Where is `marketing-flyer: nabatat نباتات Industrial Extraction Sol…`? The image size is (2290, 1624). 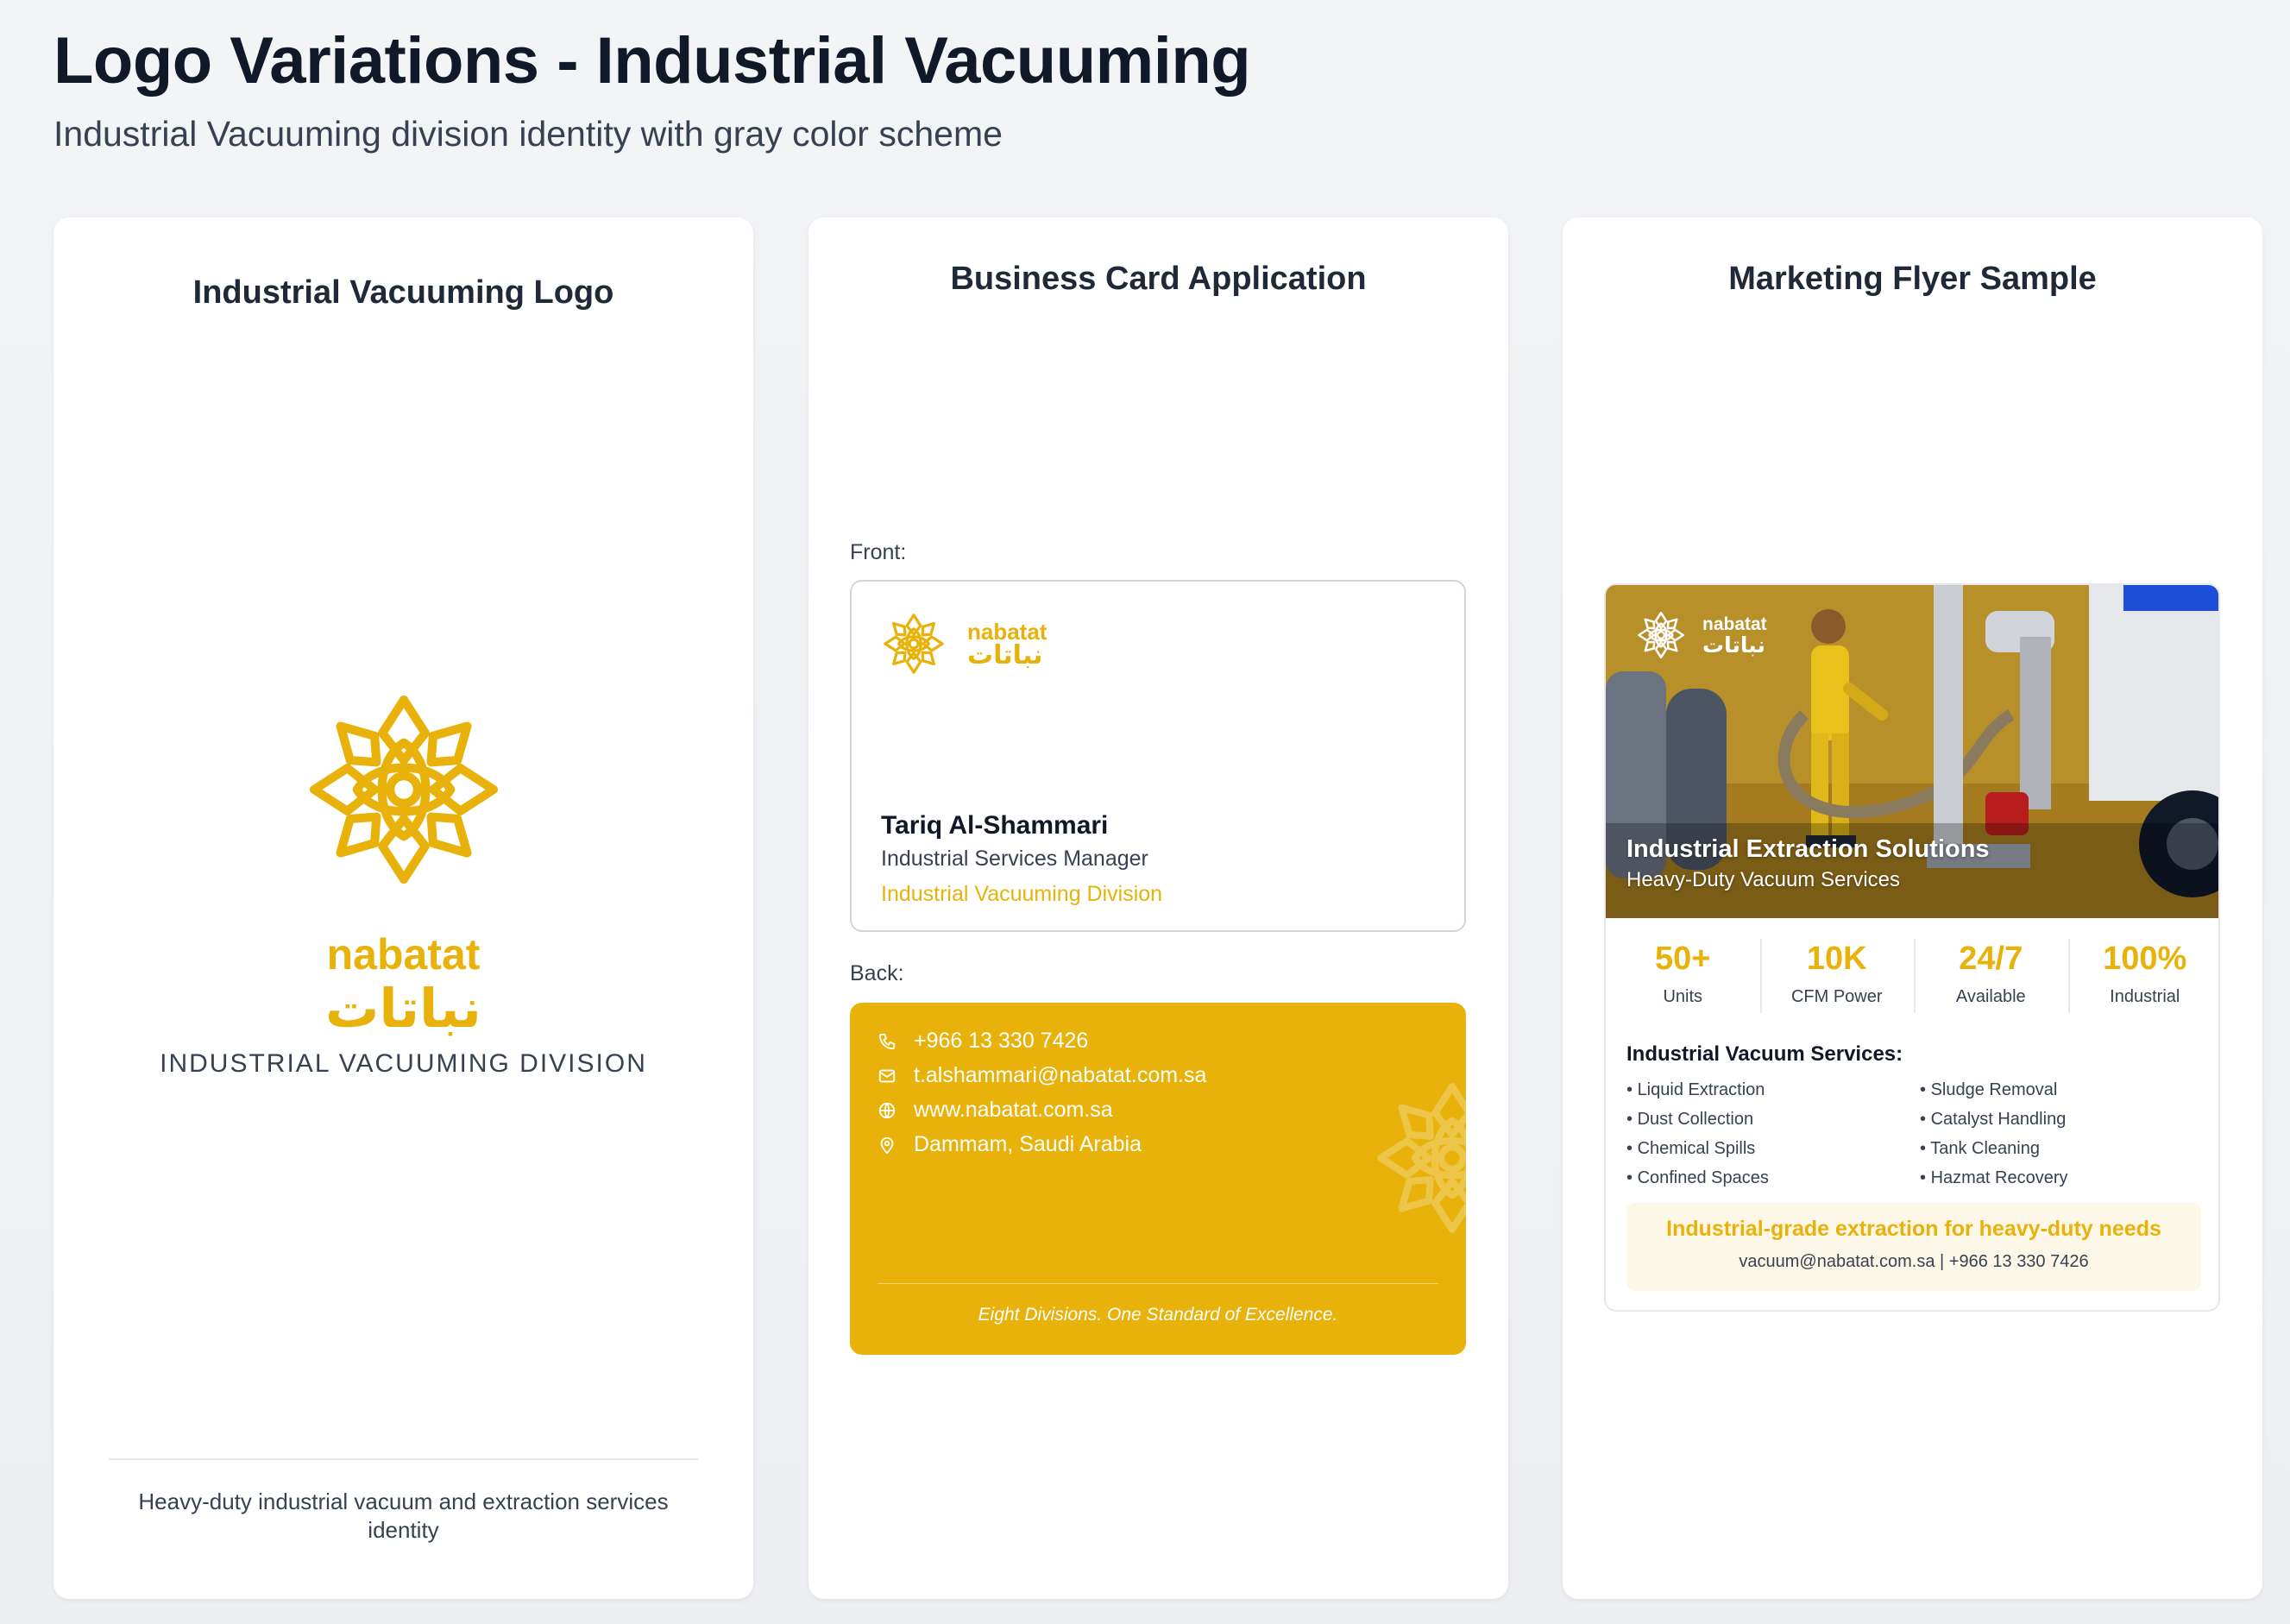 marketing-flyer: nabatat نباتات Industrial Extraction Sol… is located at coordinates (1912, 948).